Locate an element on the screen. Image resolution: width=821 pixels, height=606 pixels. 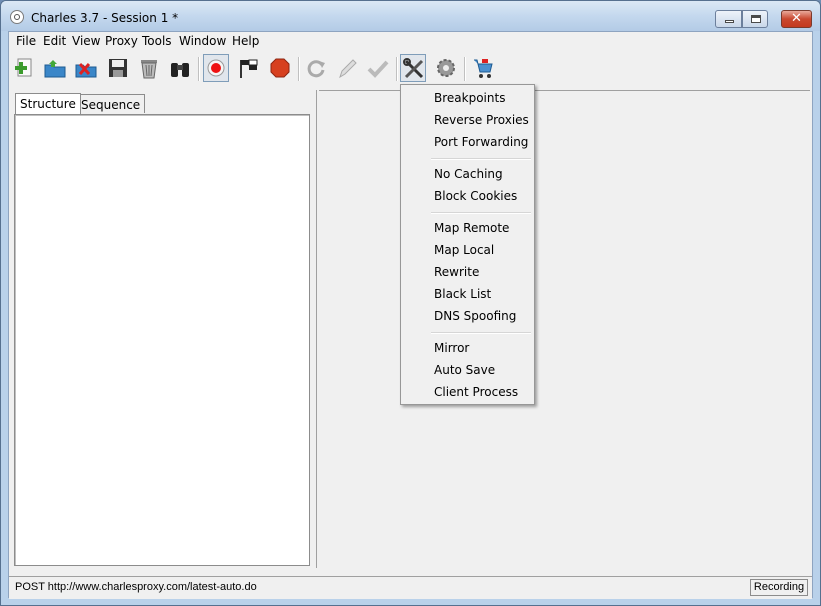
stop-sign-icon is located at coordinates (280, 68).